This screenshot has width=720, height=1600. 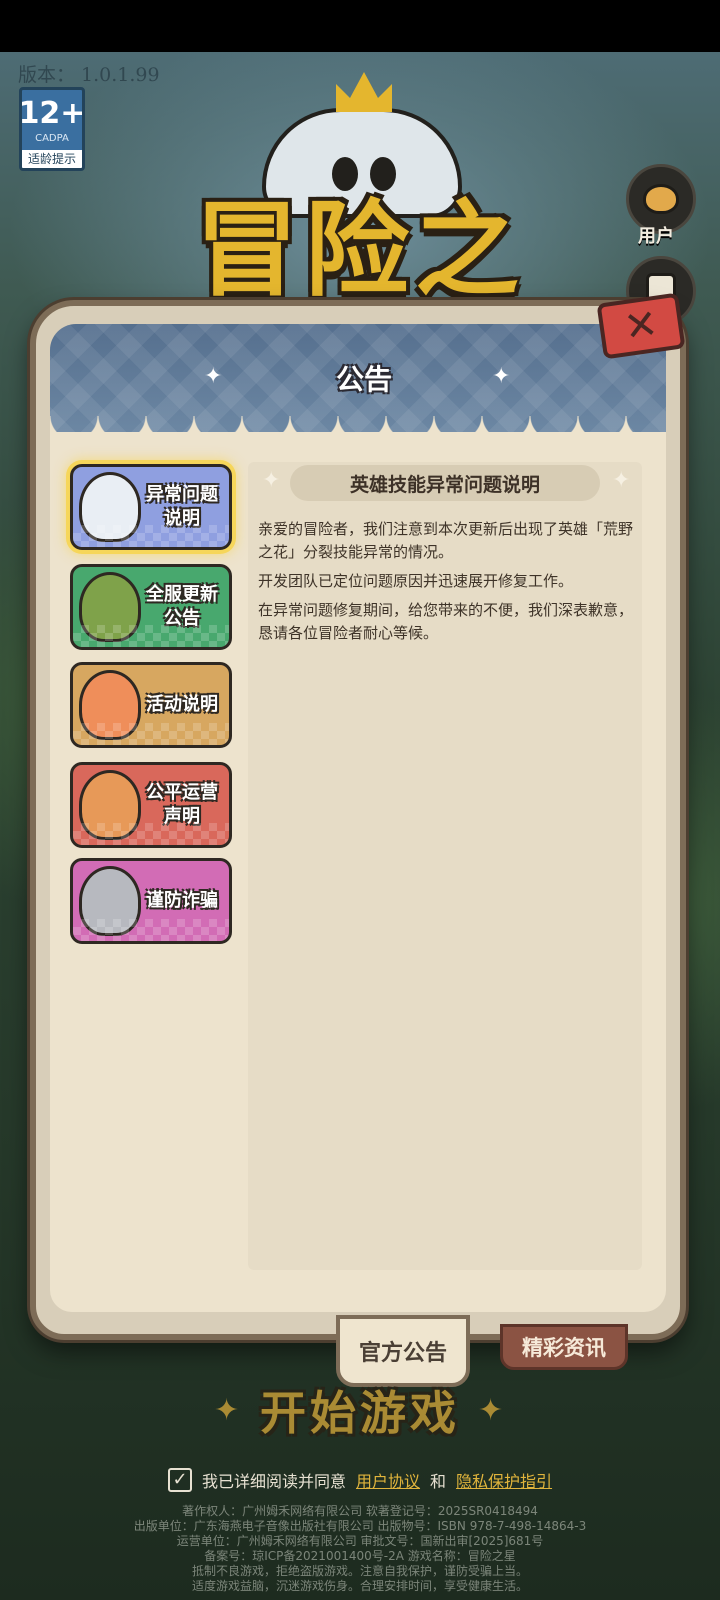 What do you see at coordinates (52, 159) in the screenshot?
I see `age-rating-tip: 适龄提示` at bounding box center [52, 159].